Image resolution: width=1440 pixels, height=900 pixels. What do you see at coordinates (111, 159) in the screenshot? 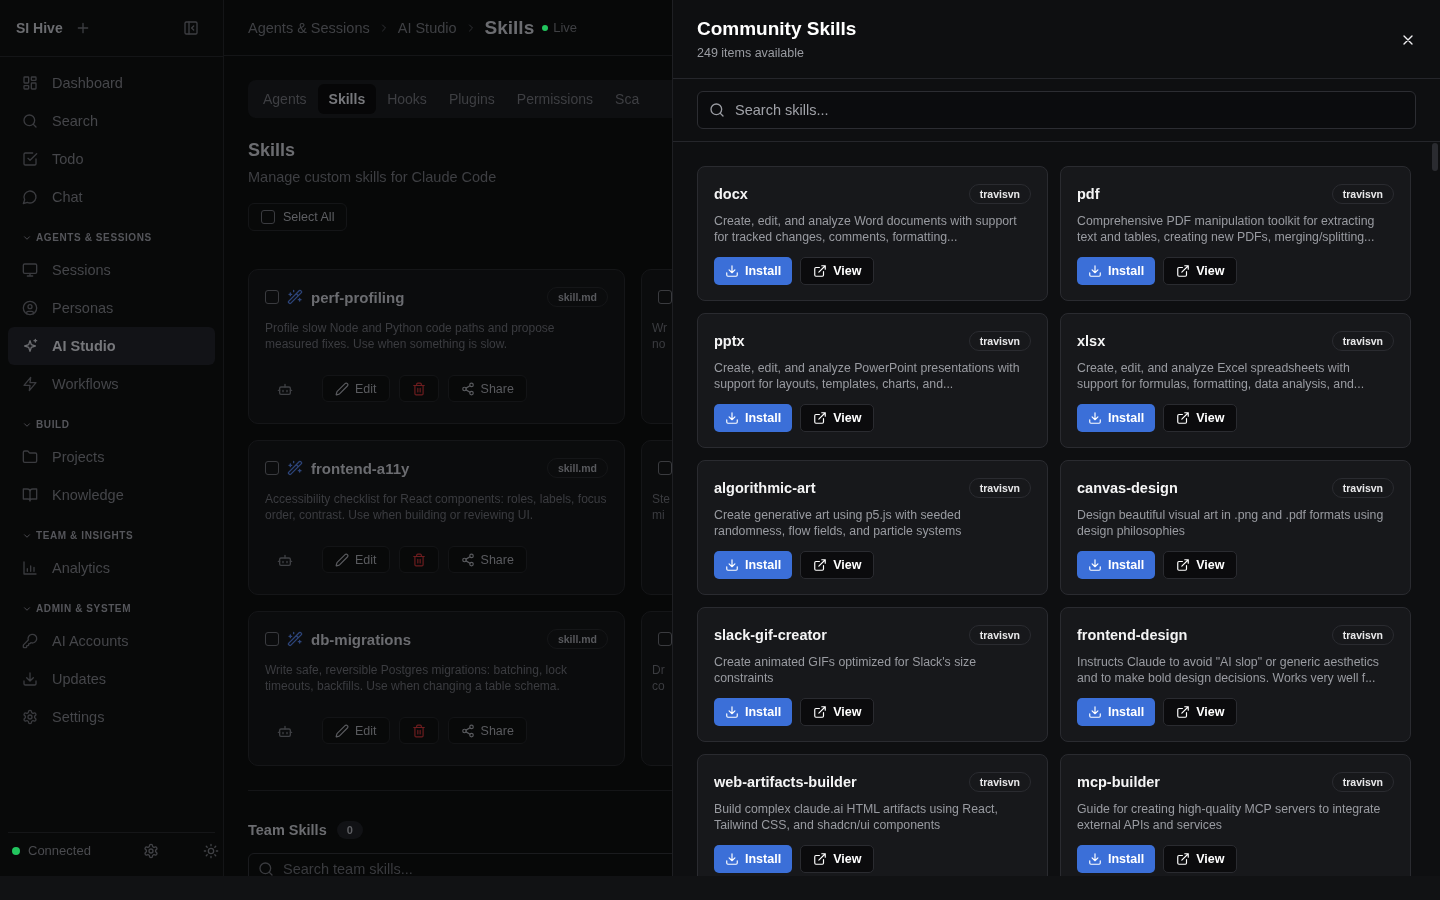
I see `nav-item: Todo` at bounding box center [111, 159].